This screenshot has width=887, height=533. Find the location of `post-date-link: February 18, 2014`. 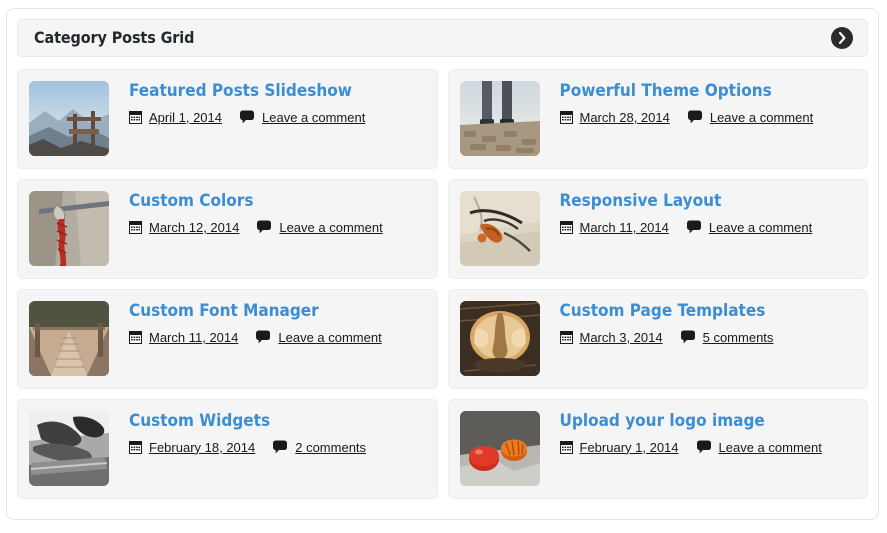

post-date-link: February 18, 2014 is located at coordinates (202, 448).